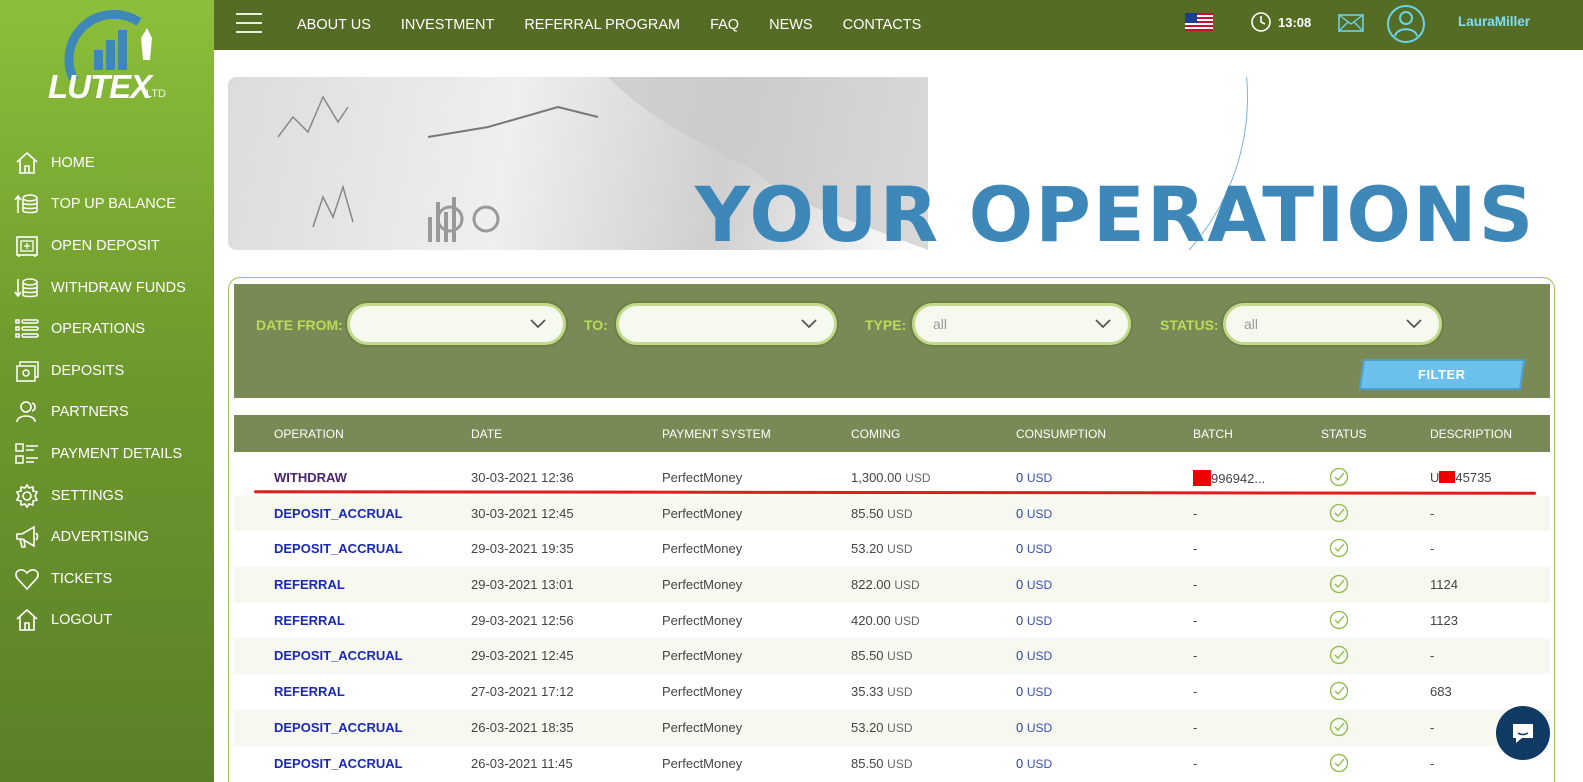 The width and height of the screenshot is (1583, 782). What do you see at coordinates (88, 370) in the screenshot?
I see `sidebar-item-label: DEPOSITS` at bounding box center [88, 370].